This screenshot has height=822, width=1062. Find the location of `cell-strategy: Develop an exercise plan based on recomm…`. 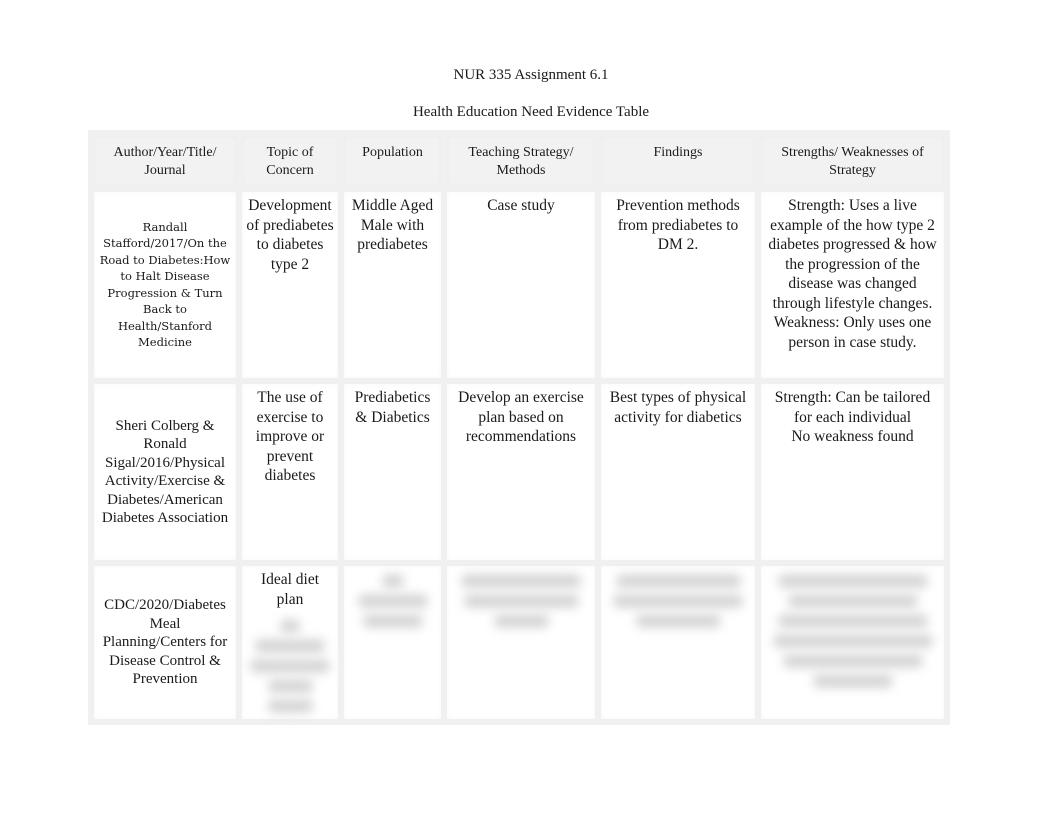

cell-strategy: Develop an exercise plan based on recomm… is located at coordinates (521, 472).